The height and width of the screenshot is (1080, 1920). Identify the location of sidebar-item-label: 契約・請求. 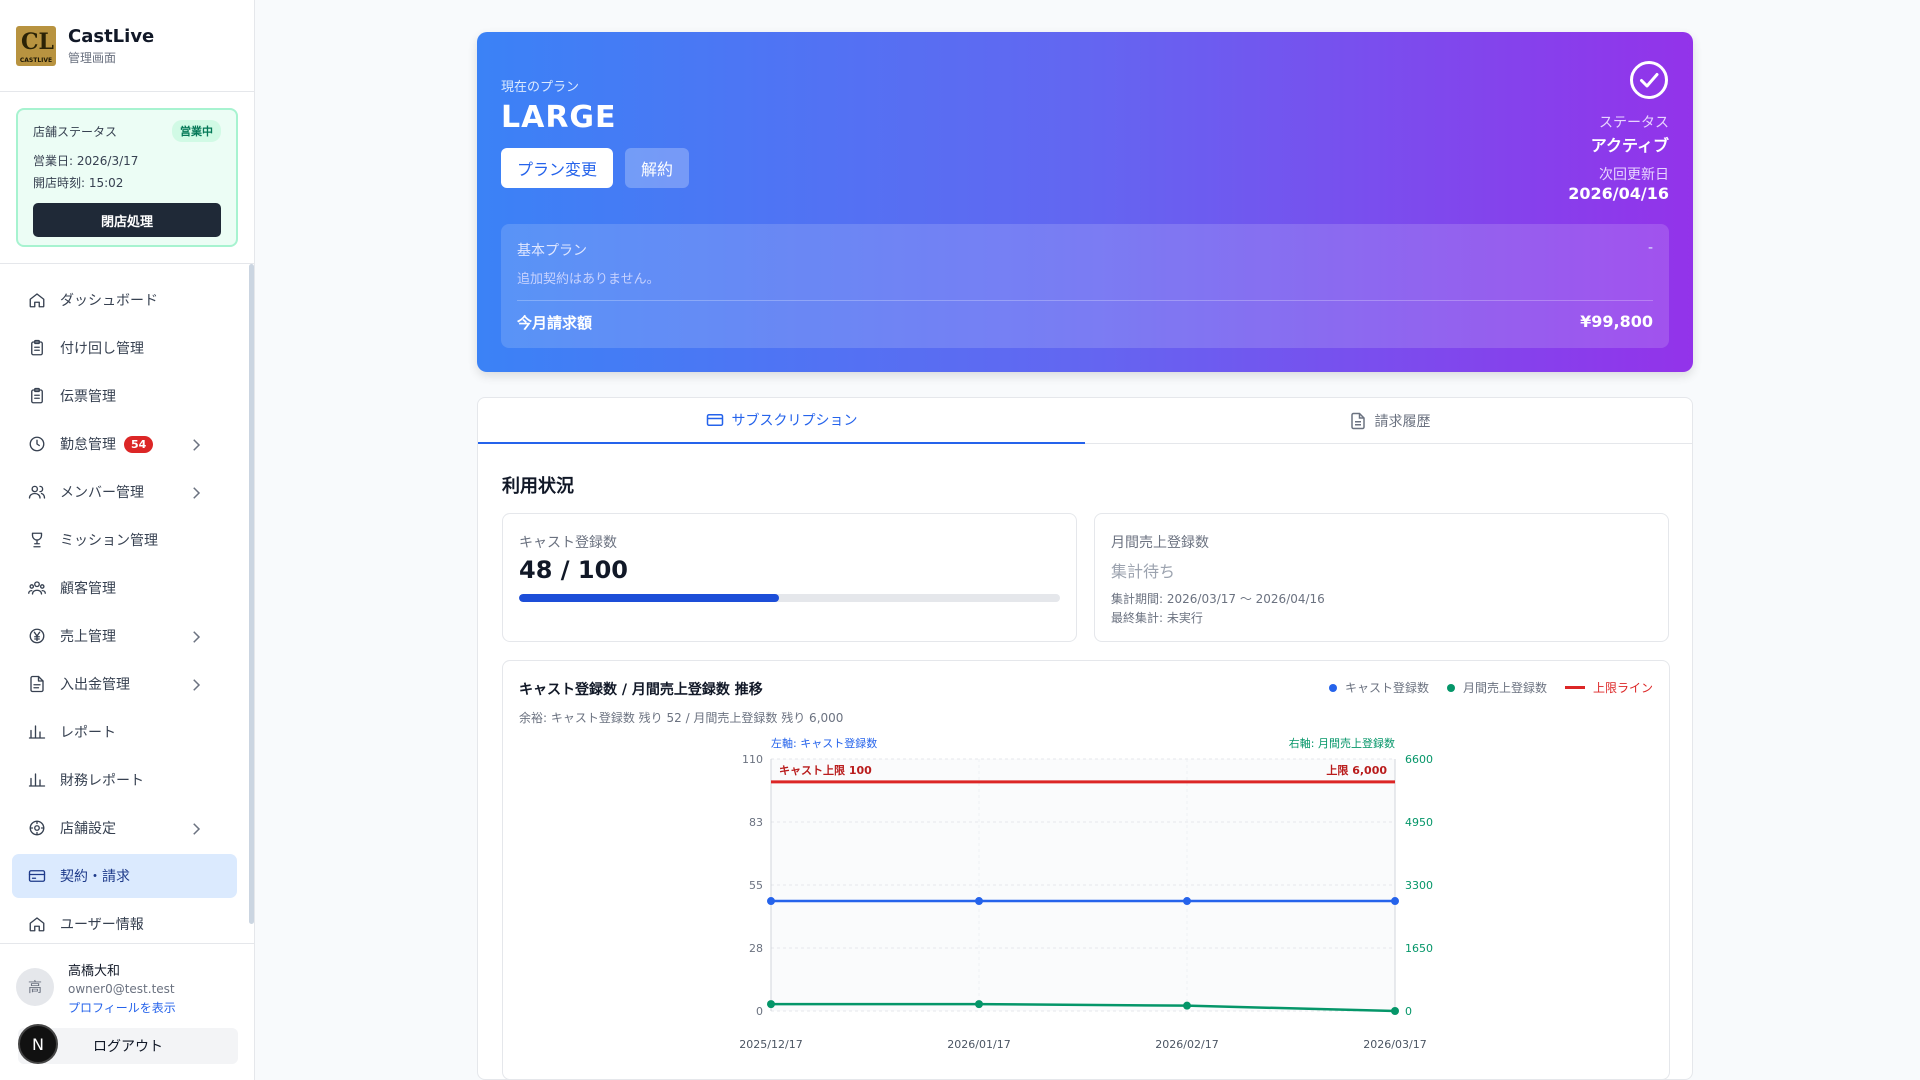
(95, 877).